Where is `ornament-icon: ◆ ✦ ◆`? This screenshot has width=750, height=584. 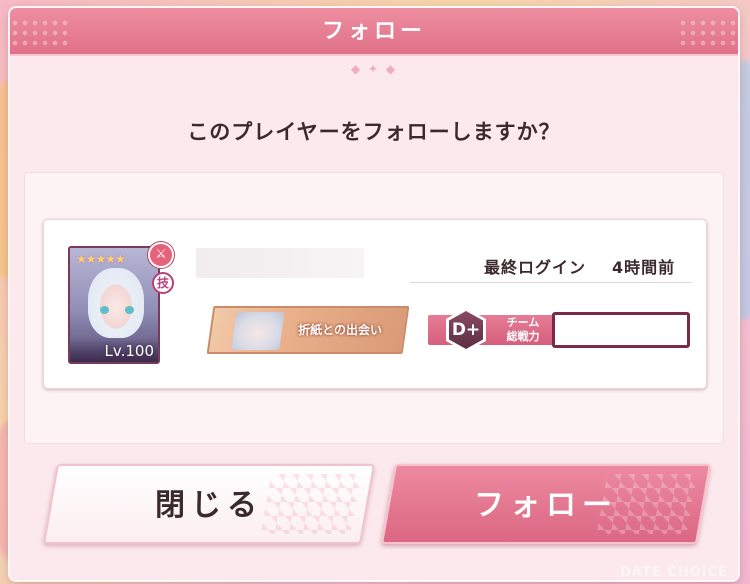 ornament-icon: ◆ ✦ ◆ is located at coordinates (374, 69).